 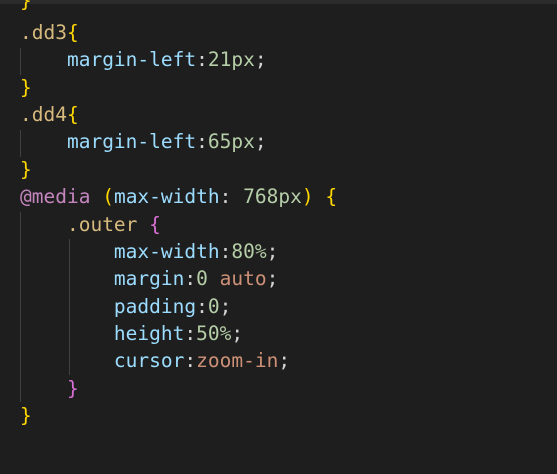 I want to click on code-line: margin-left:65px;, so click(x=143, y=141).